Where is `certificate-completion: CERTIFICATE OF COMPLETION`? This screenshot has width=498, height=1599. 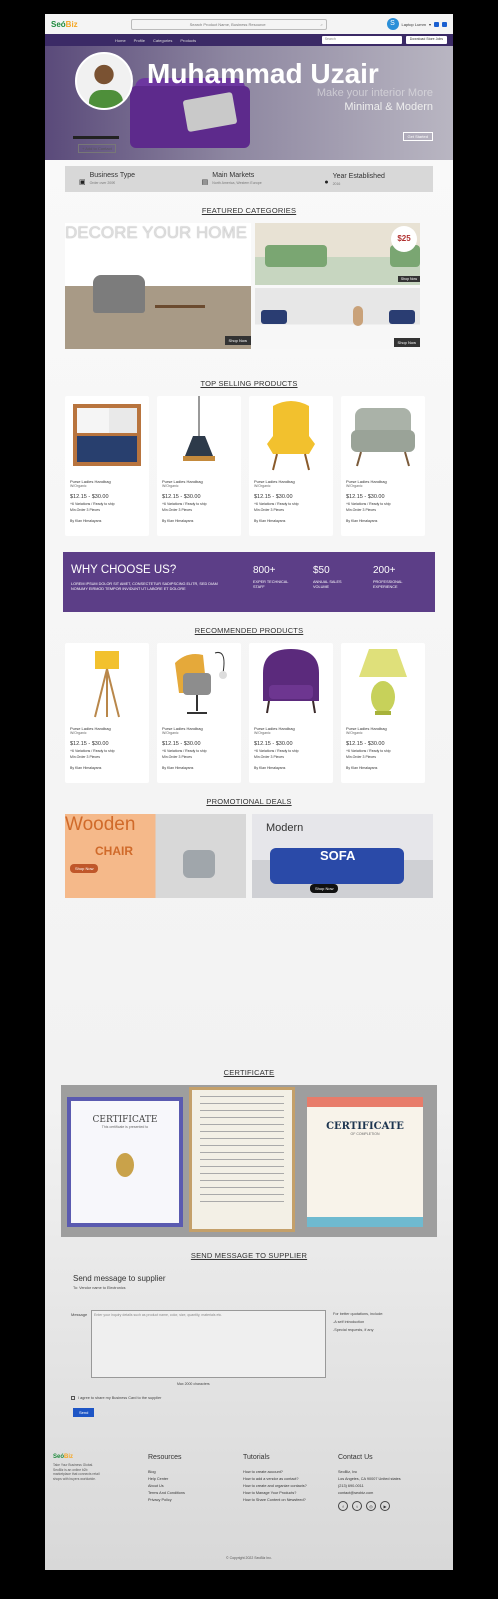
certificate-completion: CERTIFICATE OF COMPLETION is located at coordinates (365, 1162).